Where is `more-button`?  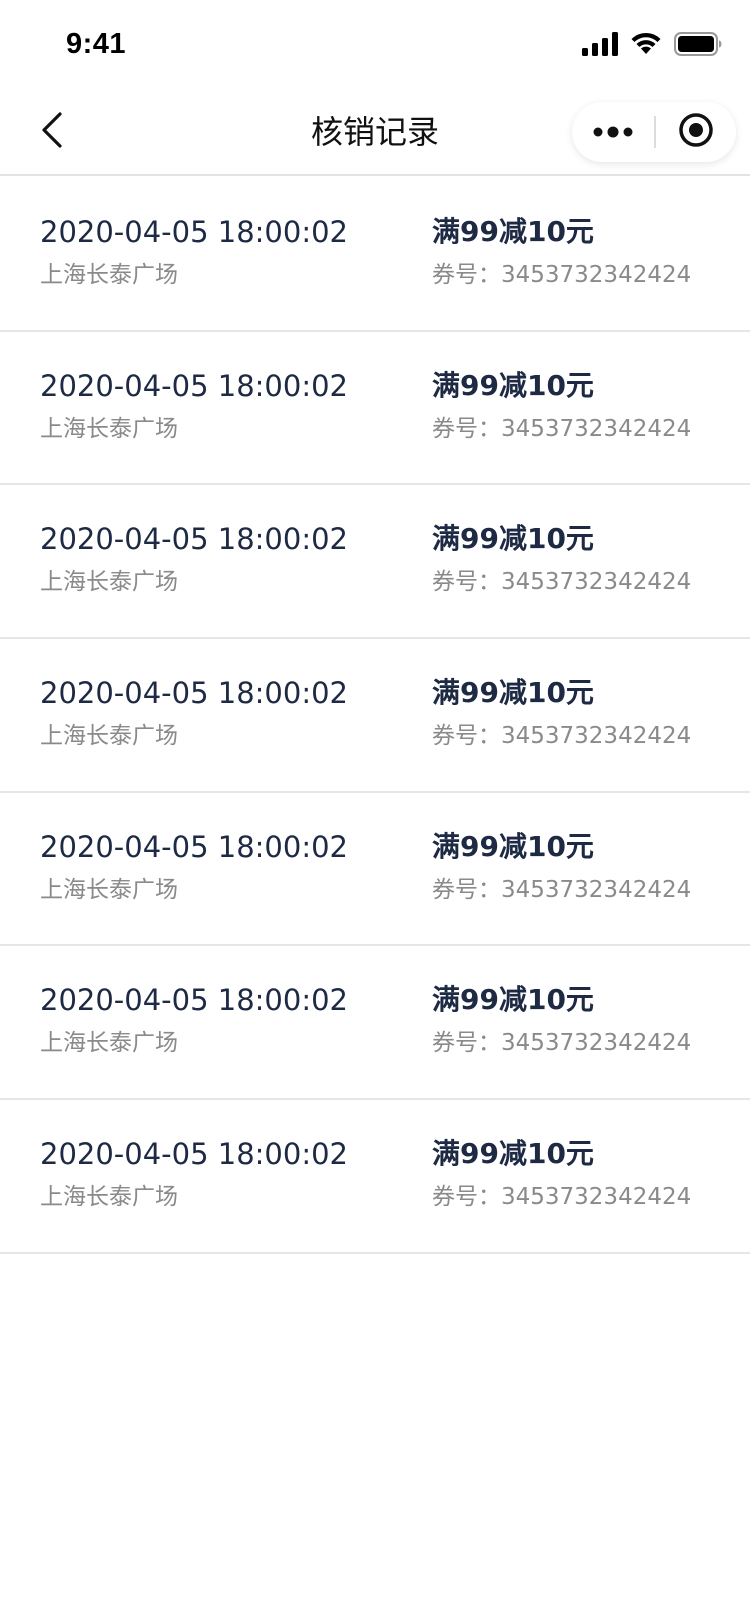 more-button is located at coordinates (613, 132).